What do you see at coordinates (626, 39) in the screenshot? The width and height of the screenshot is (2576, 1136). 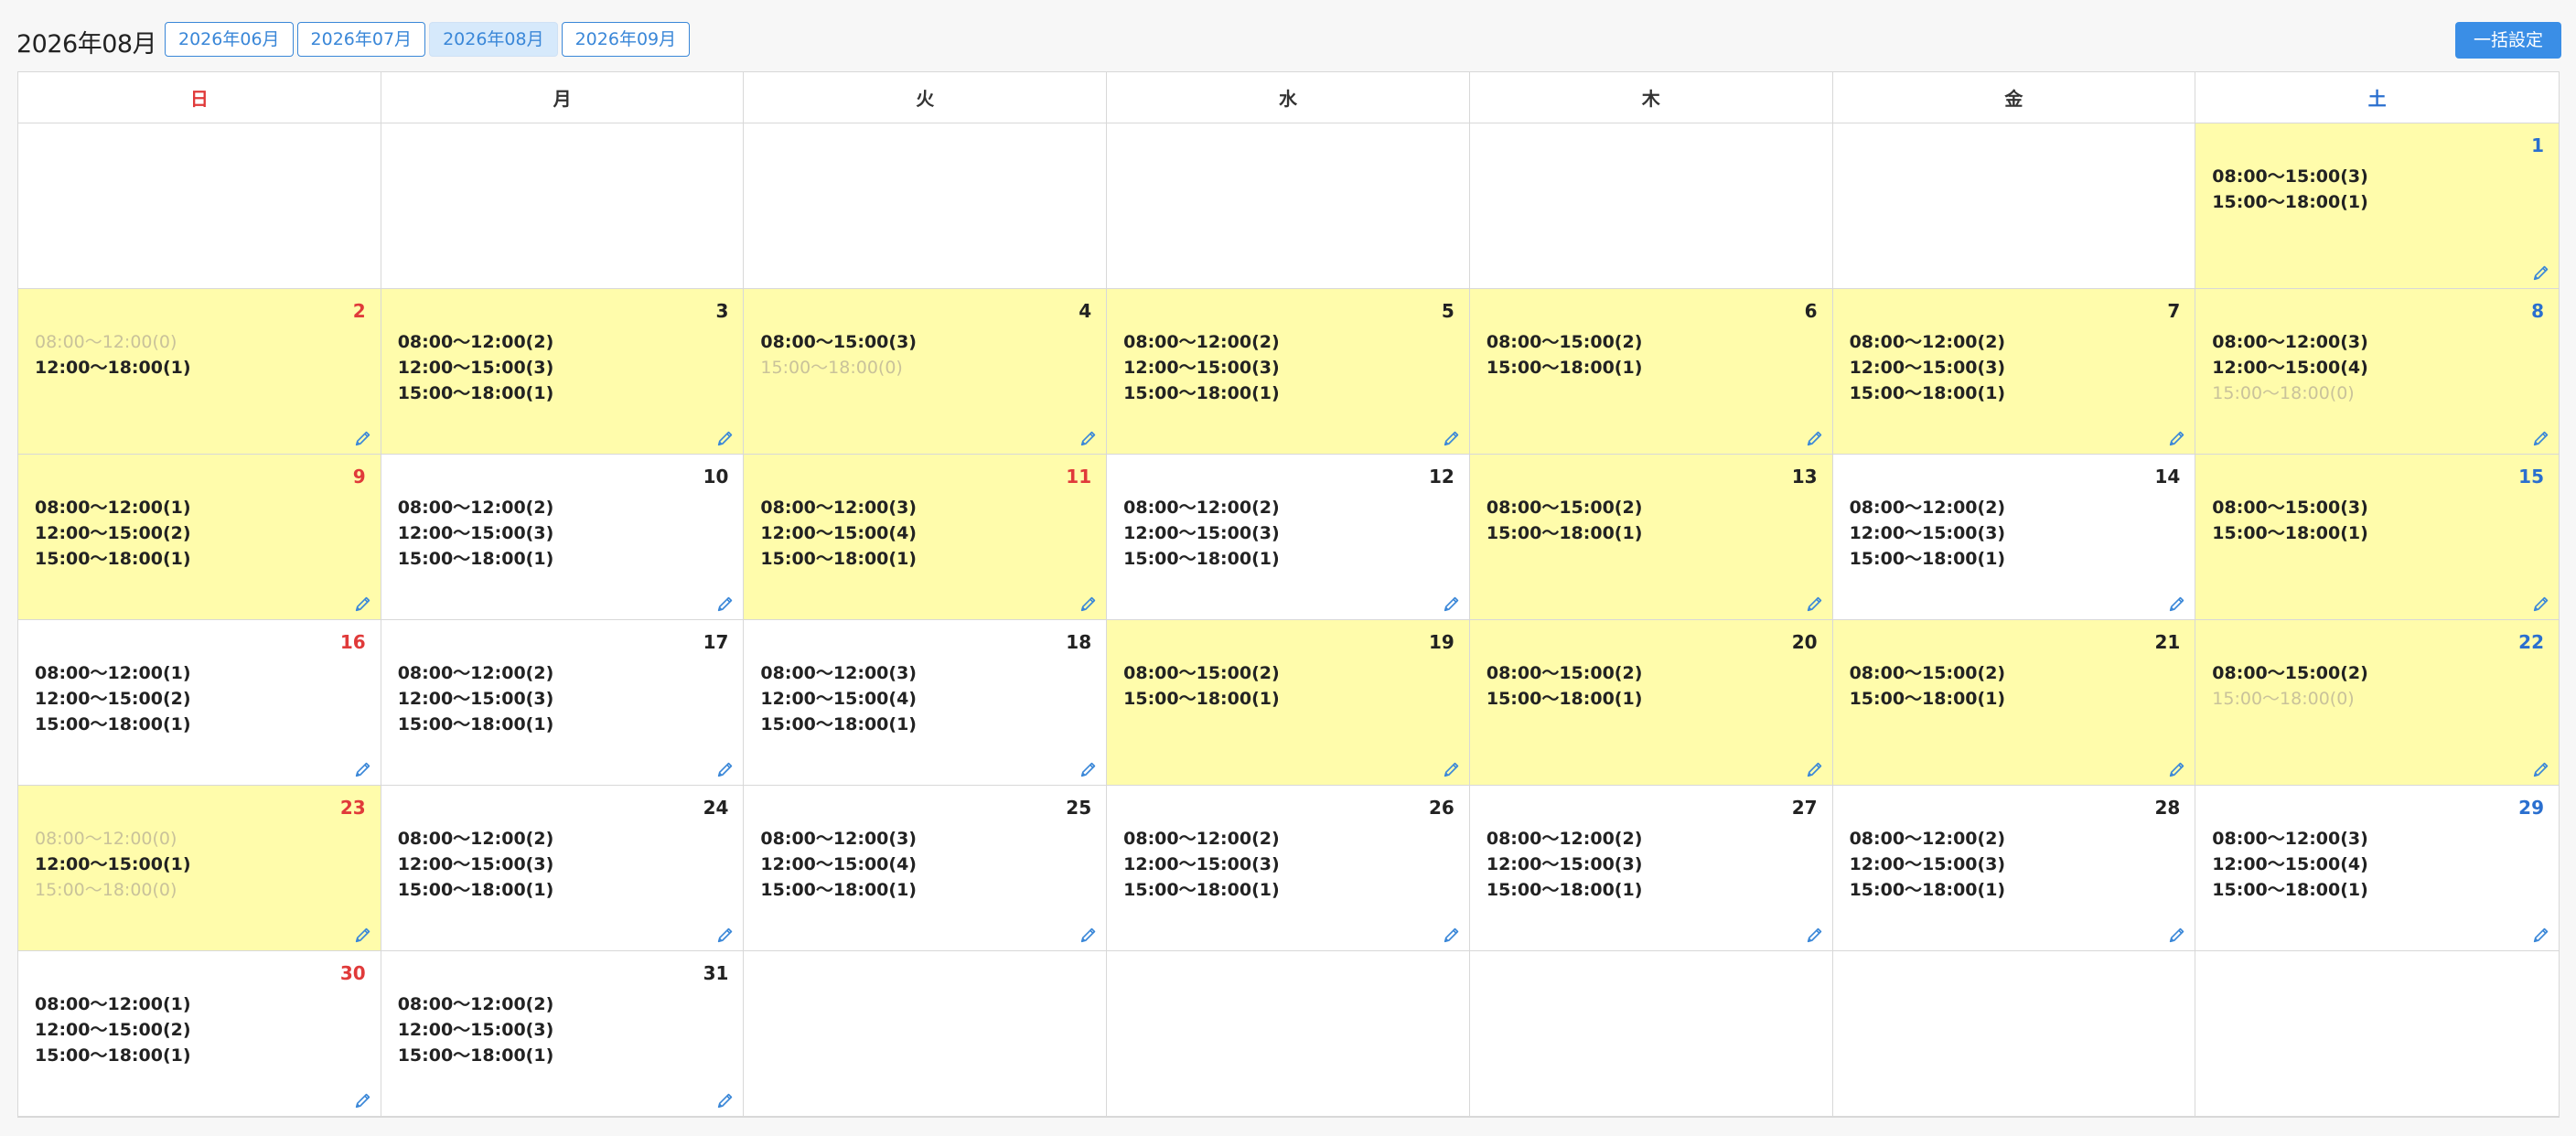 I see `month-button-sep: 2026年09月` at bounding box center [626, 39].